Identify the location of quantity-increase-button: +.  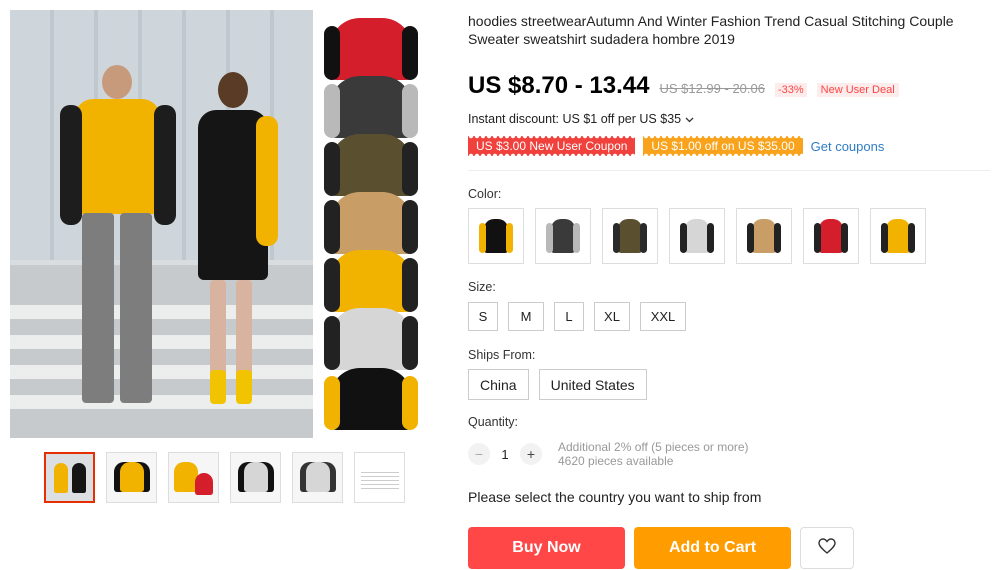
(531, 454).